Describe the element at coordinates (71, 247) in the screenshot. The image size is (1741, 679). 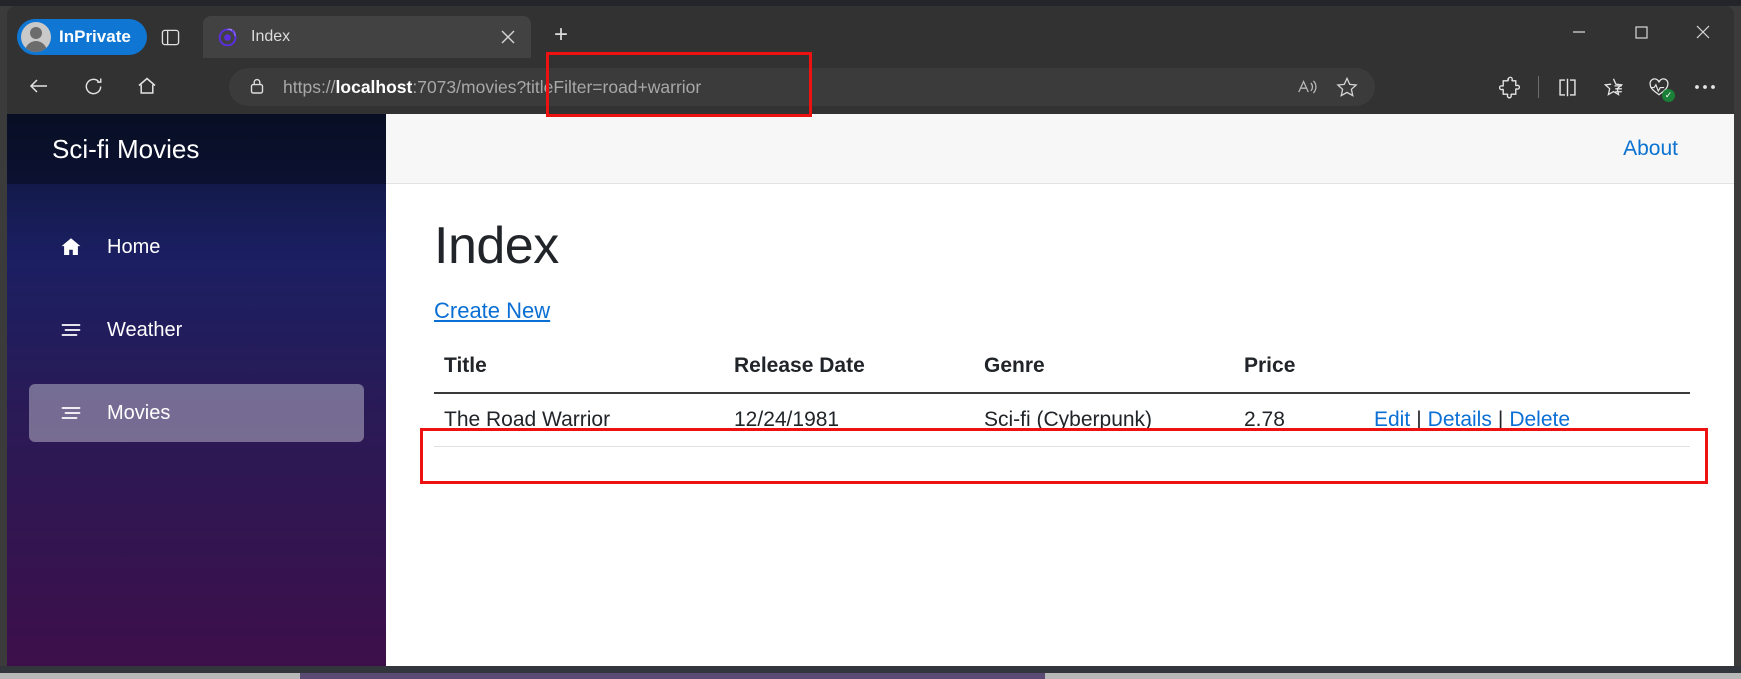
I see `house-icon` at that location.